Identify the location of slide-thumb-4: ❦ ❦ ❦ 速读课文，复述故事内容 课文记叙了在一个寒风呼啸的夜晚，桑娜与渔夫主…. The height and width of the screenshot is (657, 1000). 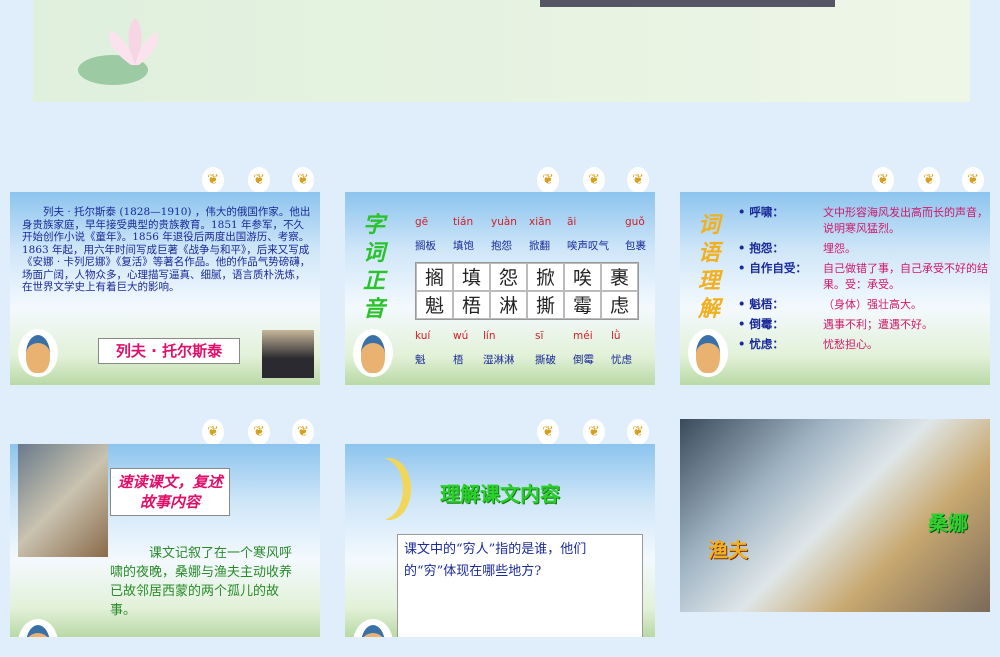
(165, 532).